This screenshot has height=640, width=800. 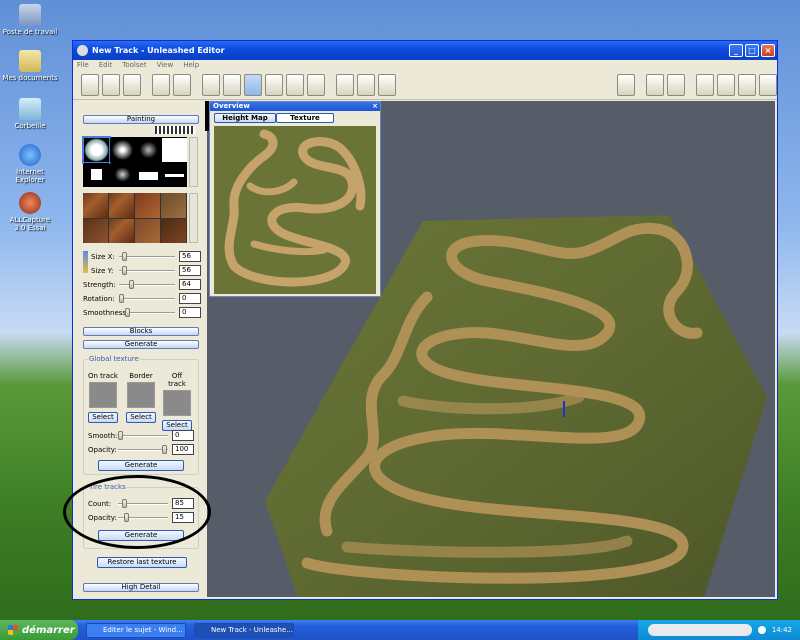 I want to click on terrain-tool-button, so click(x=231, y=84).